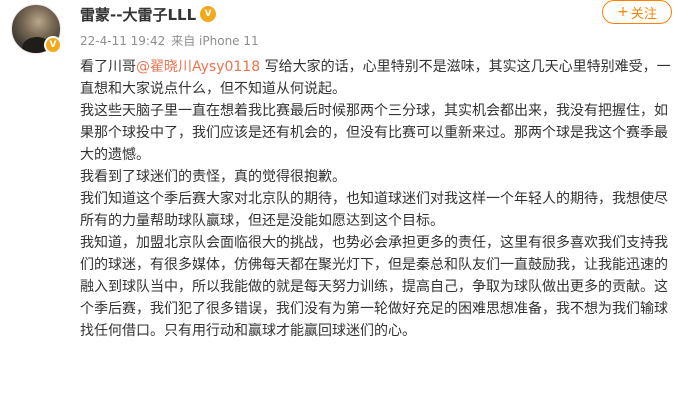  I want to click on follow-button: + 关注, so click(637, 12).